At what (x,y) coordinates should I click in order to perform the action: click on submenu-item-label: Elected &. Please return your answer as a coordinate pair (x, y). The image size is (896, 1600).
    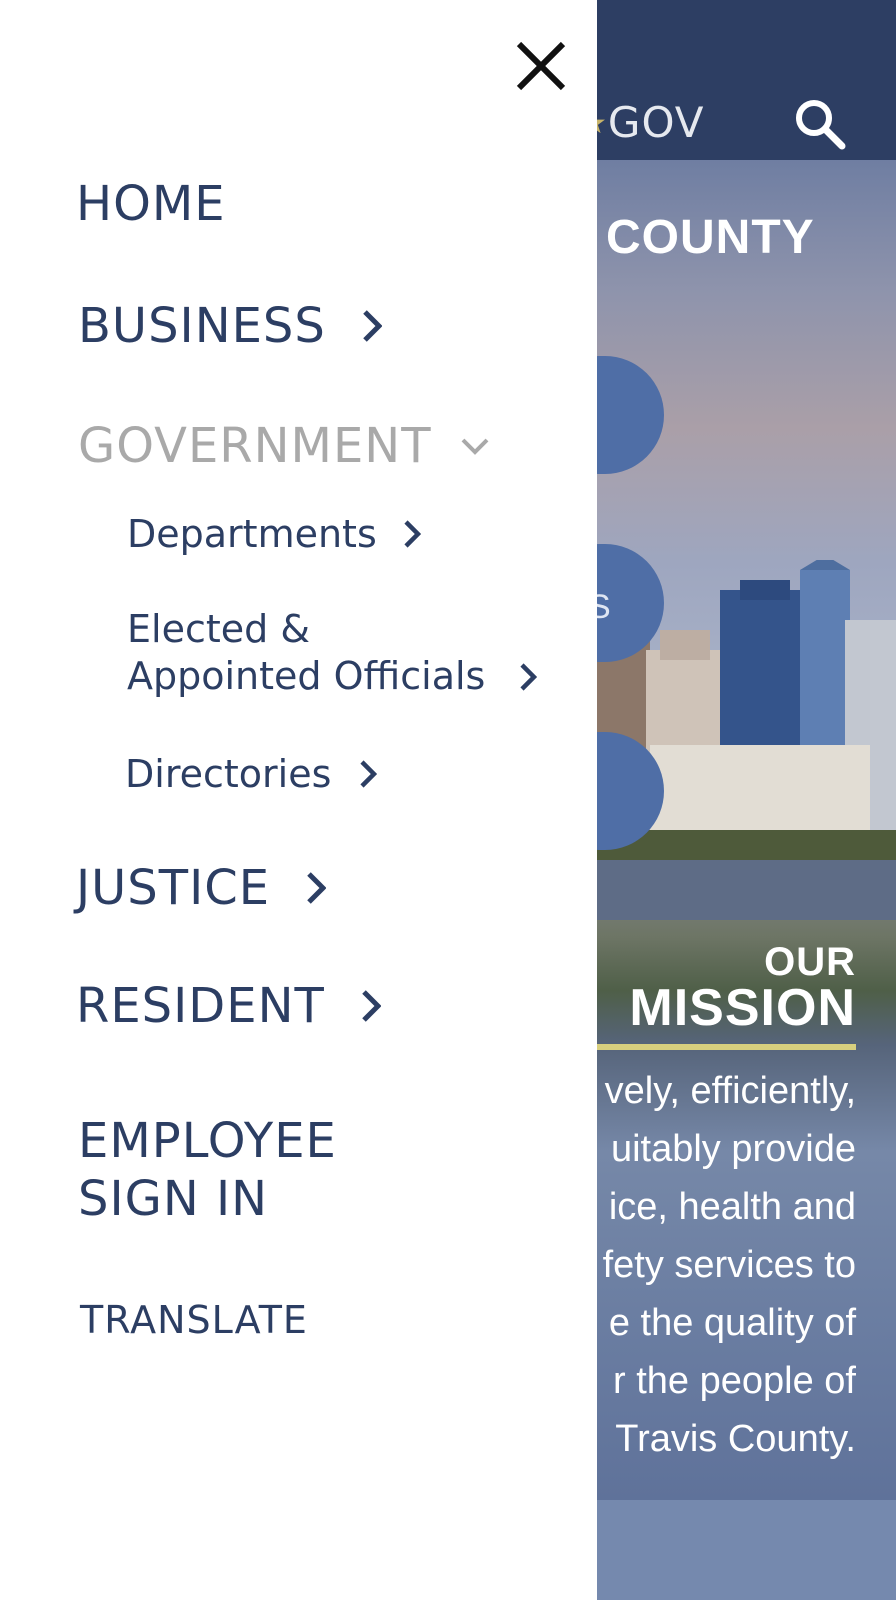
    Looking at the image, I should click on (218, 629).